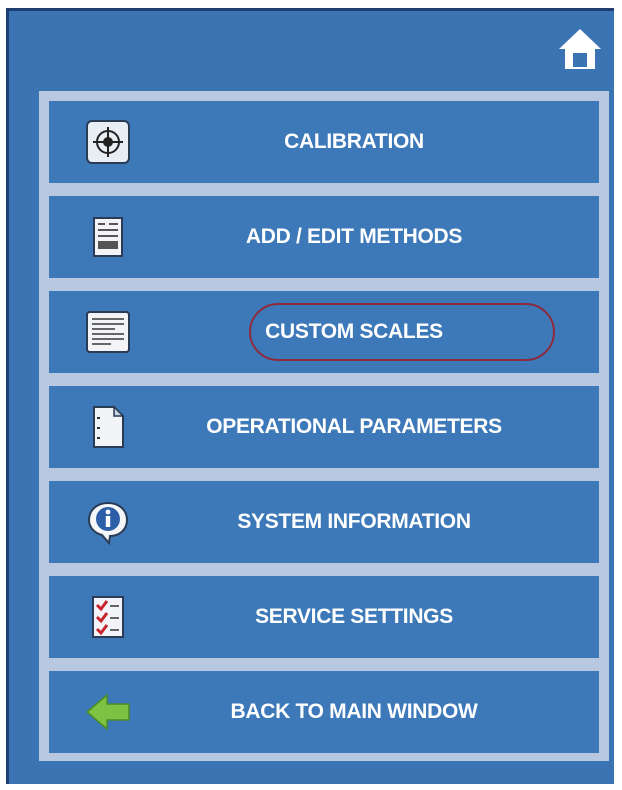  What do you see at coordinates (108, 332) in the screenshot?
I see `text-page-icon` at bounding box center [108, 332].